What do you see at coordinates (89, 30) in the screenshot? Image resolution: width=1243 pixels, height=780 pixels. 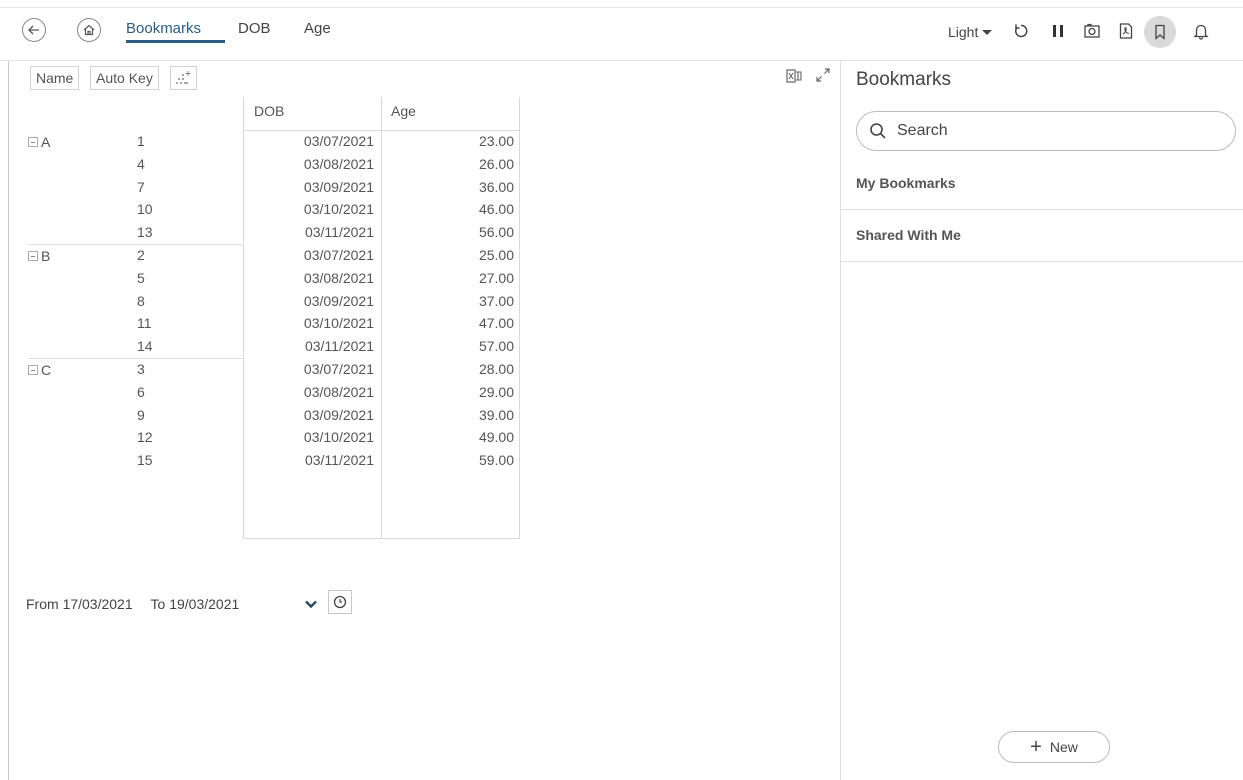 I see `home-button` at bounding box center [89, 30].